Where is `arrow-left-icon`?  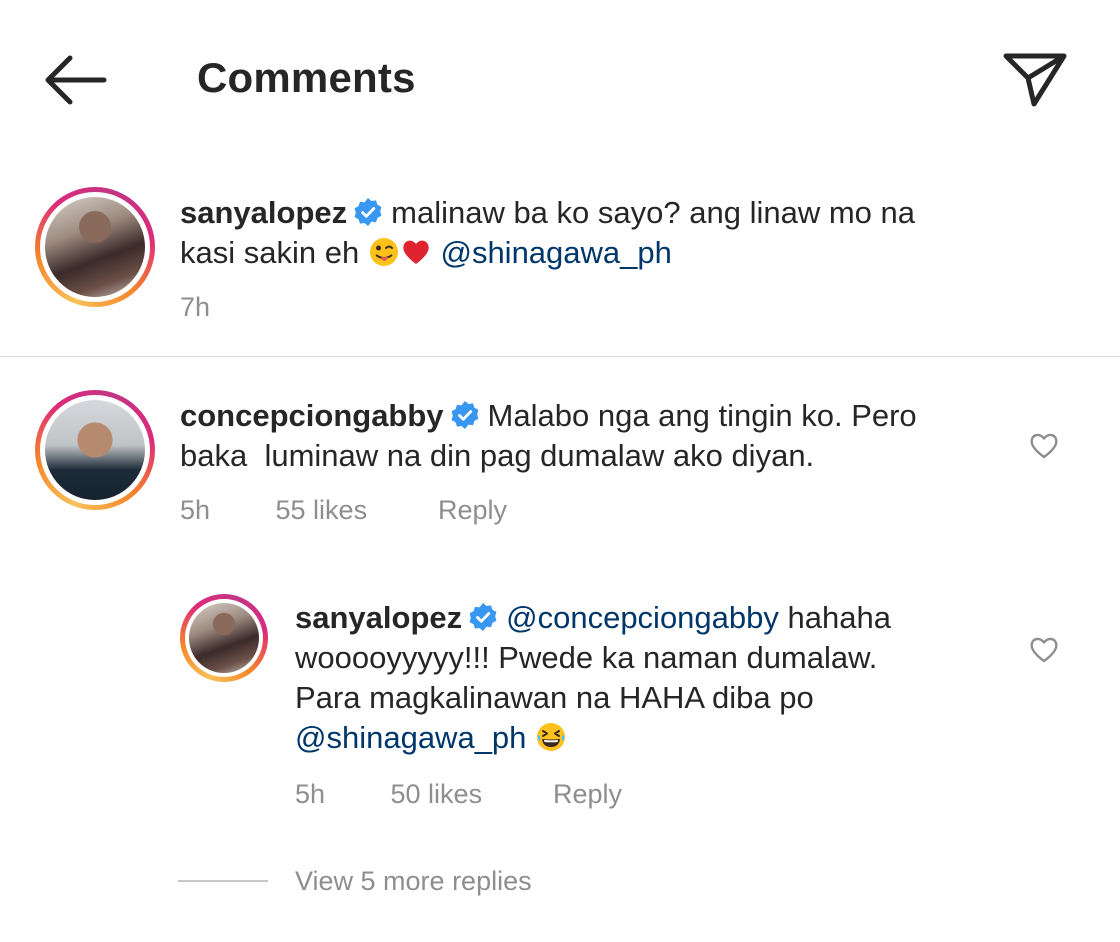 arrow-left-icon is located at coordinates (76, 80).